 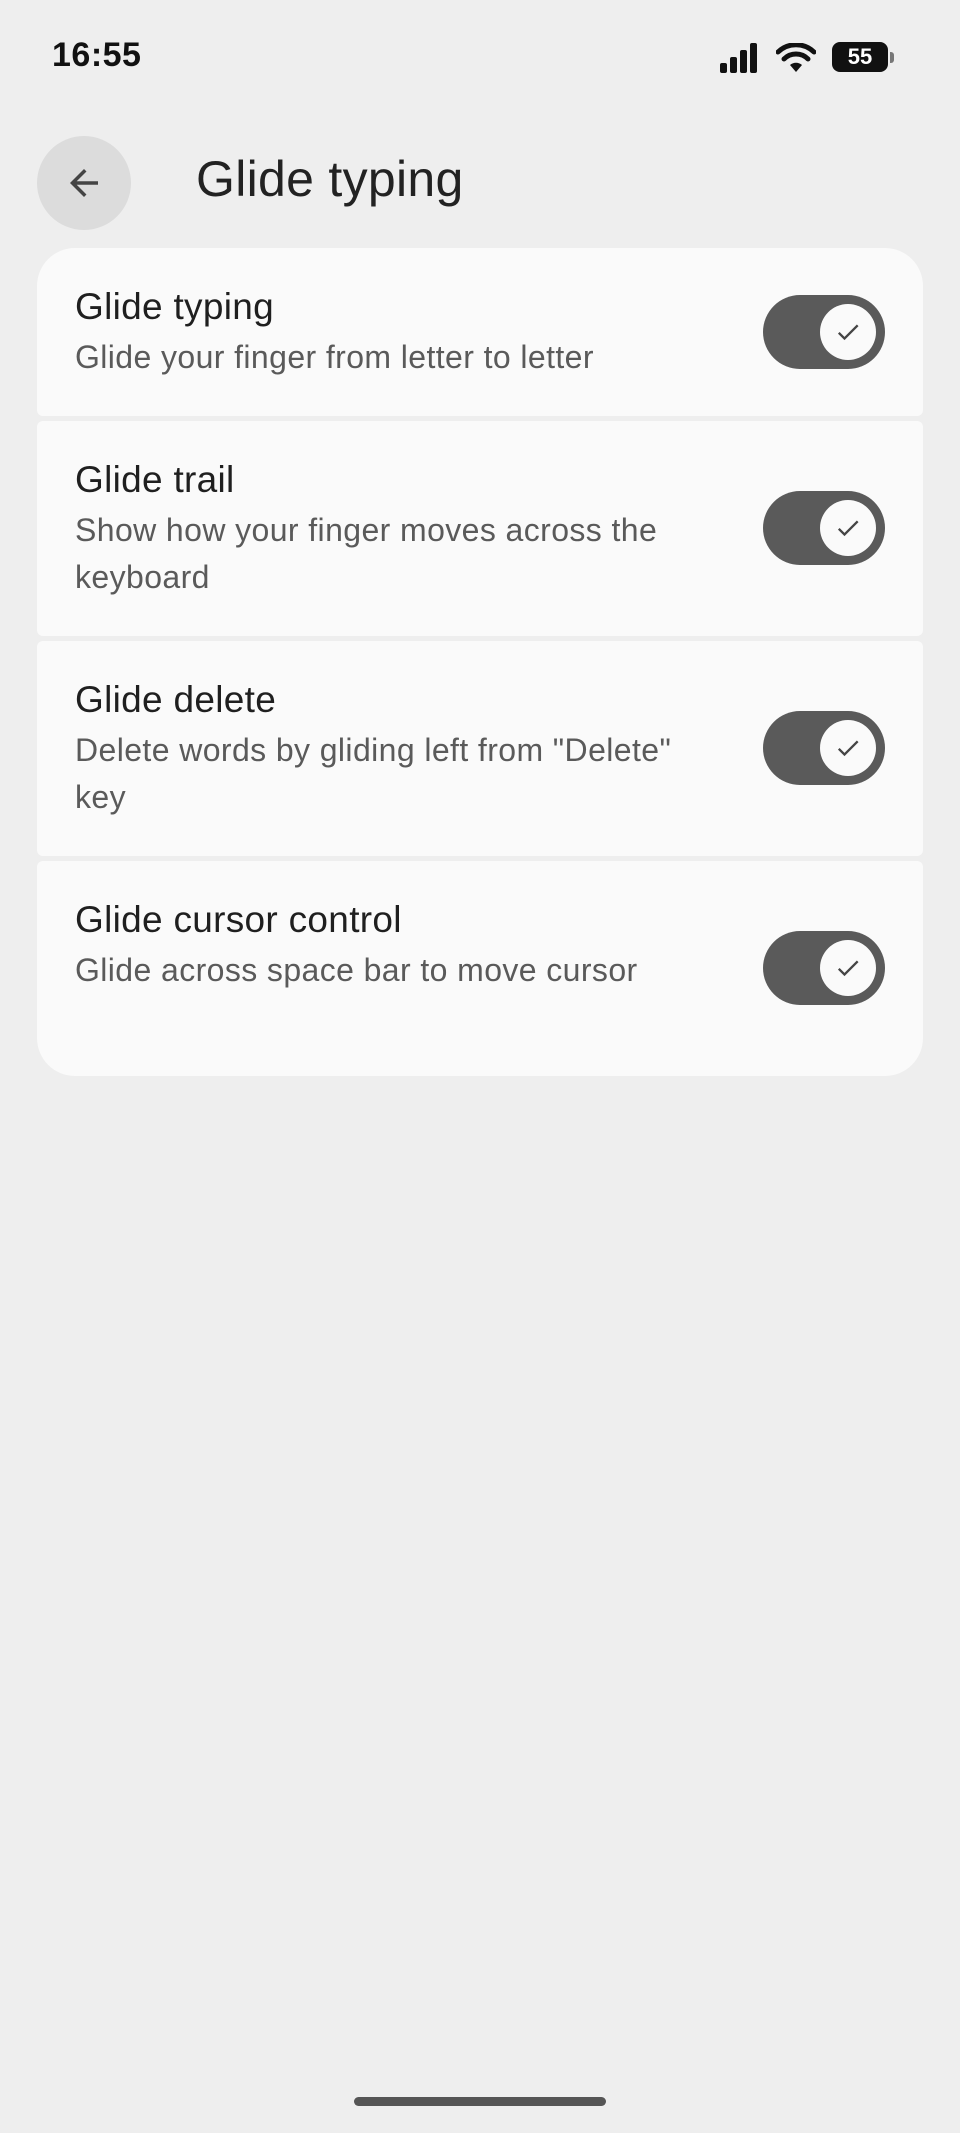 I want to click on signal-icon, so click(x=738, y=58).